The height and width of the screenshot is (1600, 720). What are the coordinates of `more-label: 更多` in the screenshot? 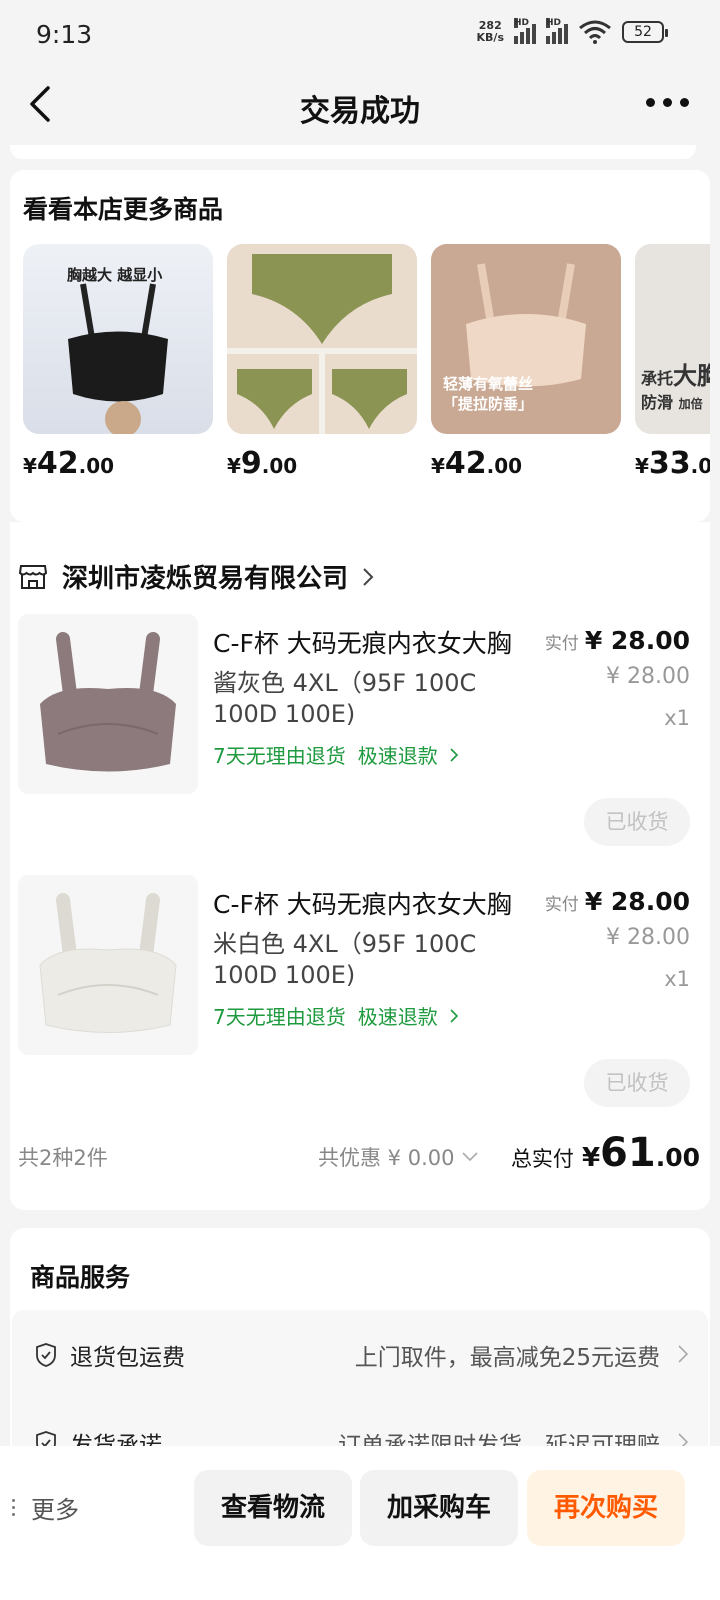 It's located at (55, 1510).